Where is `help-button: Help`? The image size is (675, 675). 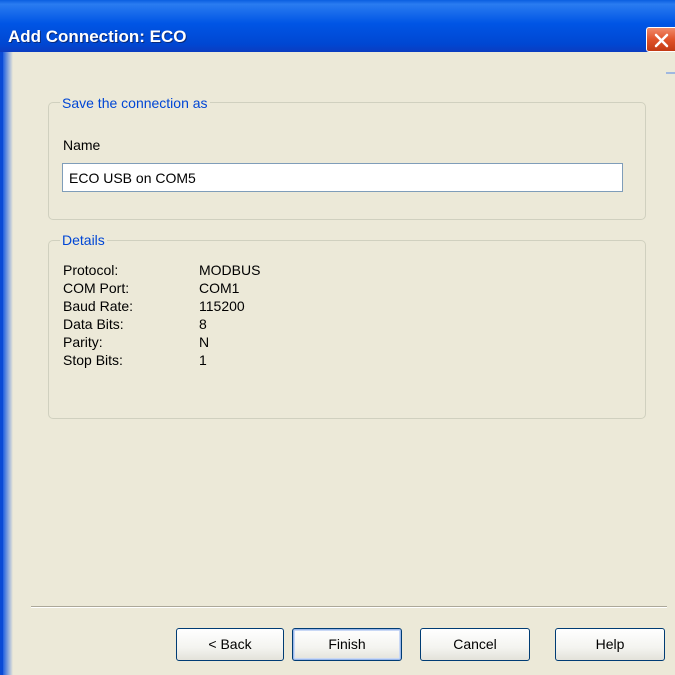
help-button: Help is located at coordinates (610, 644).